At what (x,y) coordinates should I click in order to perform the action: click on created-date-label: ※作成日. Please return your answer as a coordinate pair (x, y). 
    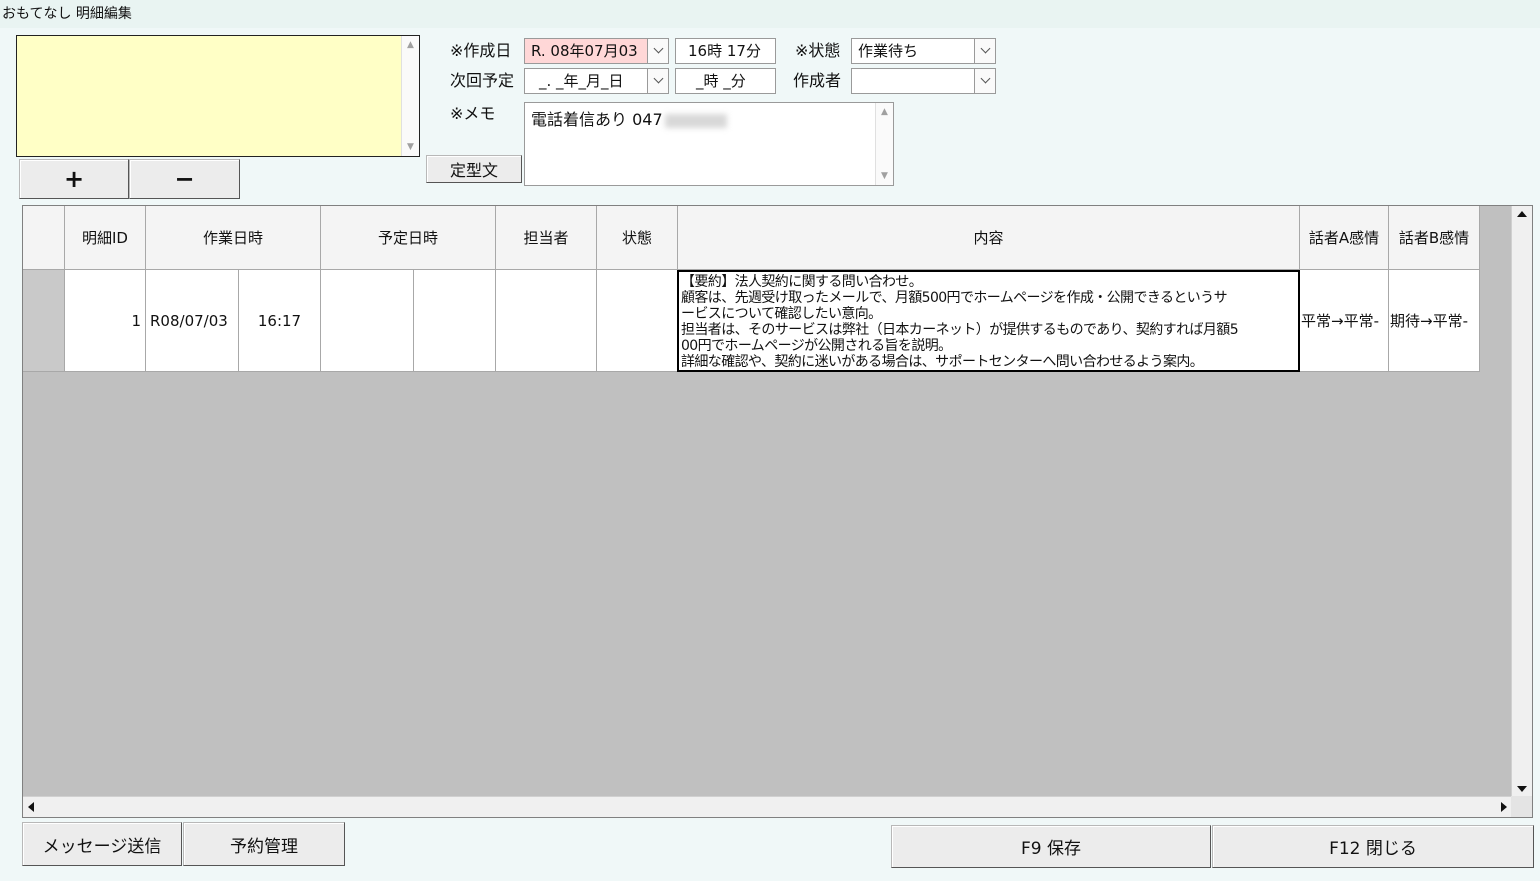
    Looking at the image, I should click on (481, 50).